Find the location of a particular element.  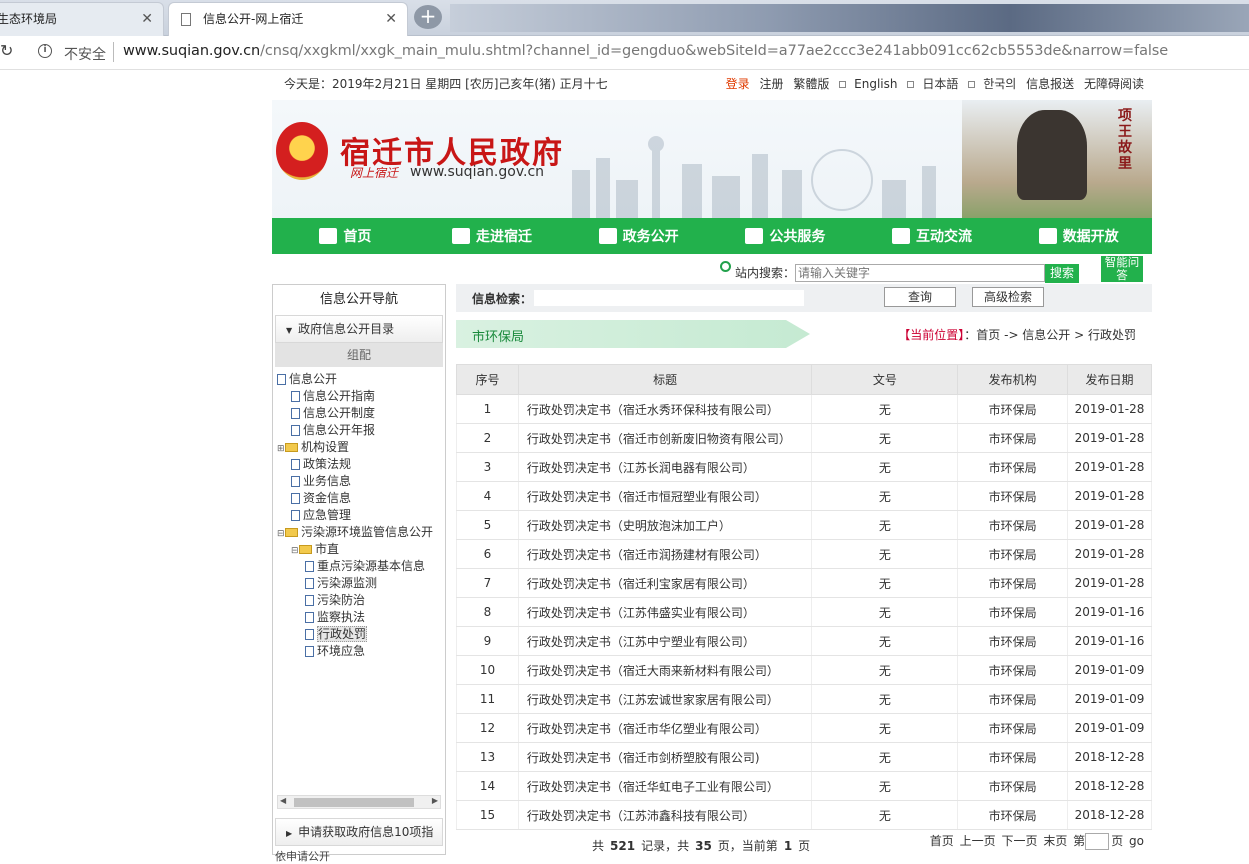

sidebar-more: 依申请公开 is located at coordinates (302, 856).